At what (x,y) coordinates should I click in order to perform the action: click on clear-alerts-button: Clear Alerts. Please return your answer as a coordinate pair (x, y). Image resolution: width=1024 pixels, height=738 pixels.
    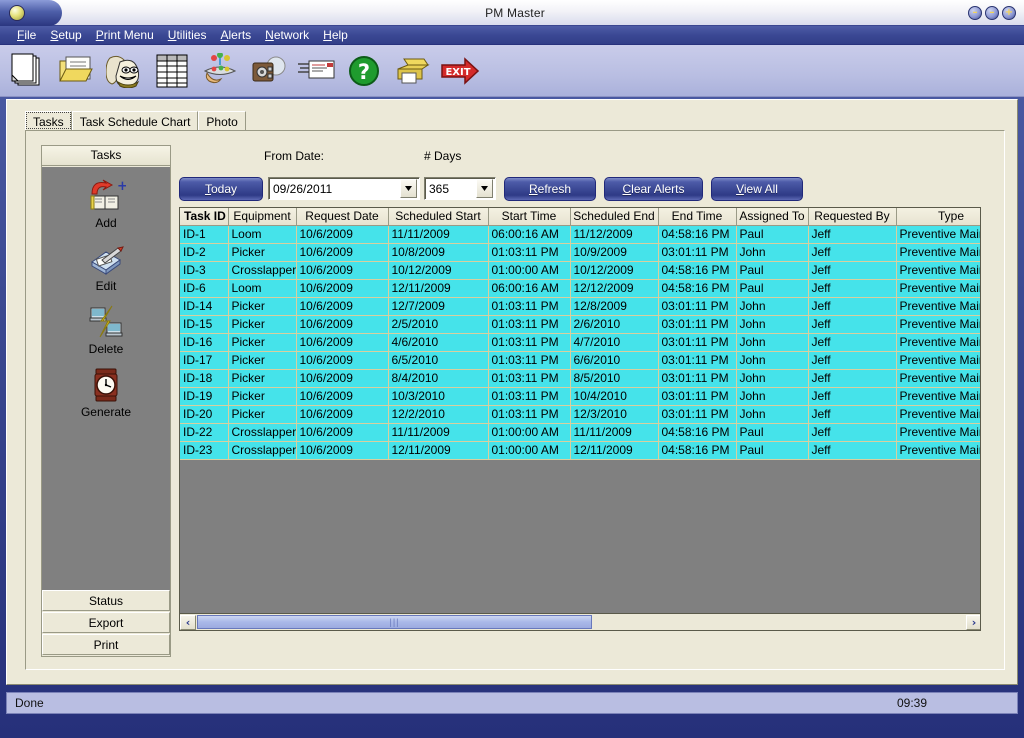
    Looking at the image, I should click on (653, 189).